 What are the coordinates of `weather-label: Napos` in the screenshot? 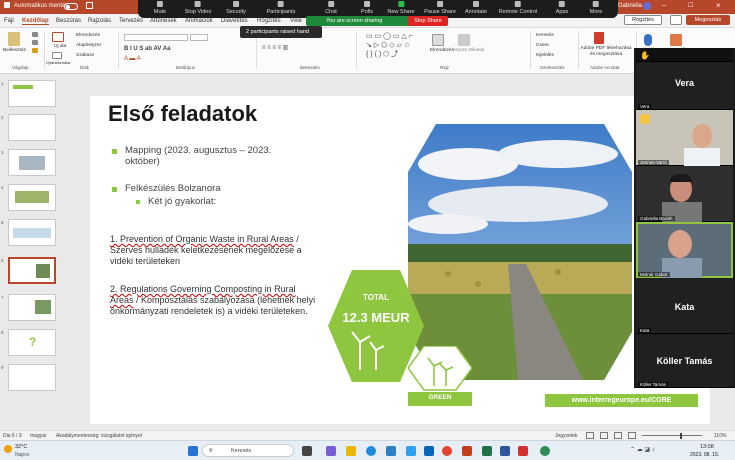 It's located at (22, 455).